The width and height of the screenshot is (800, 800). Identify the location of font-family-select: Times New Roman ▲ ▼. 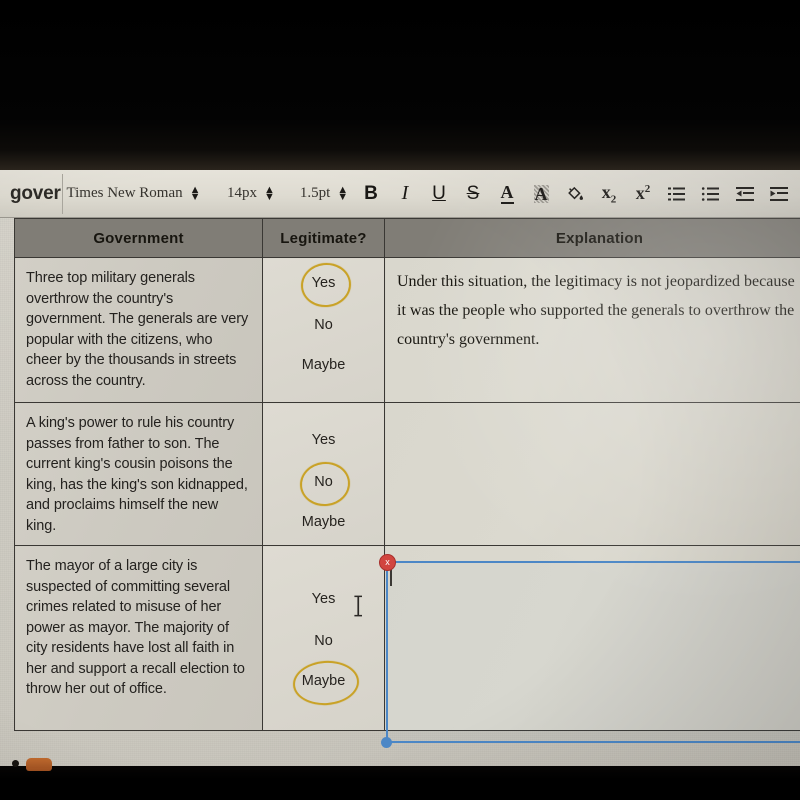
(135, 193).